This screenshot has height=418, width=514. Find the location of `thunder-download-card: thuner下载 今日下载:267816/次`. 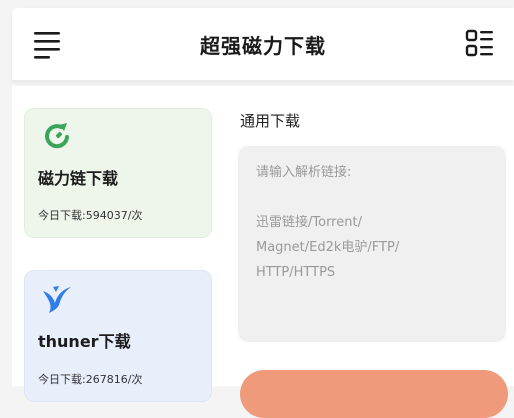

thunder-download-card: thuner下载 今日下载:267816/次 is located at coordinates (118, 336).